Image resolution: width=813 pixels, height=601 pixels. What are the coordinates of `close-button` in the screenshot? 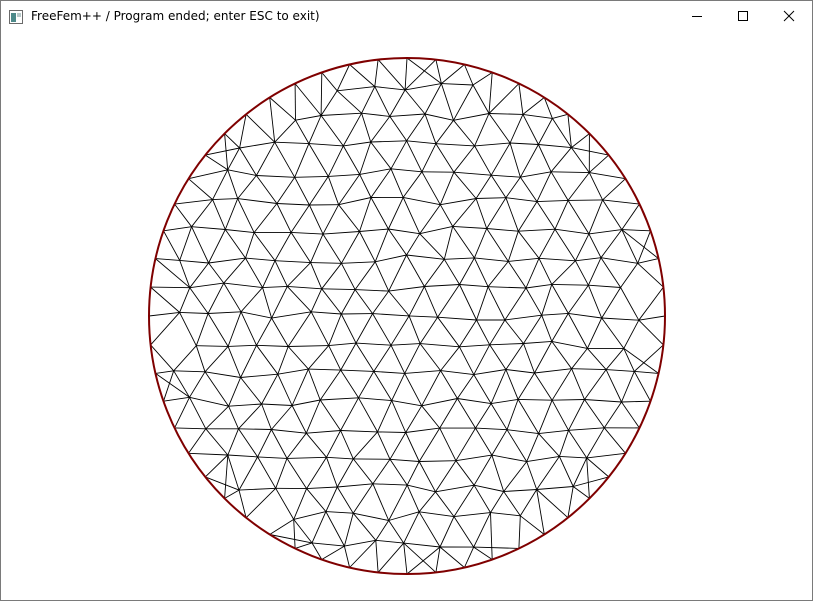 It's located at (789, 16).